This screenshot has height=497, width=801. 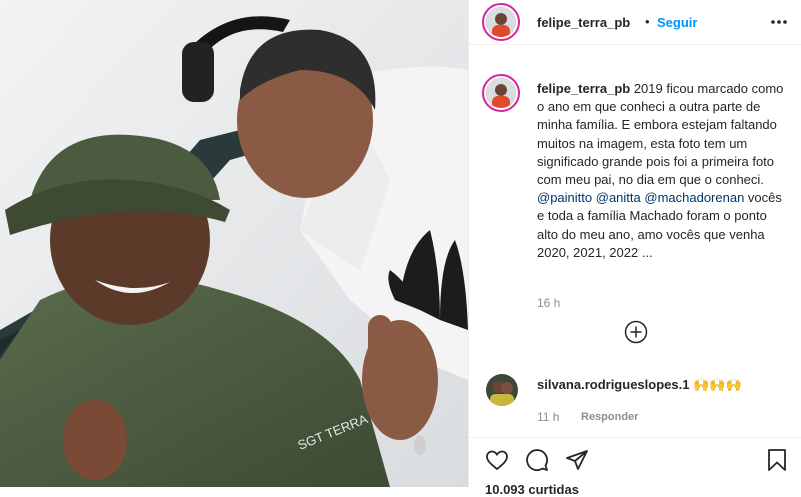 I want to click on comment-timestamp: 11 h, so click(x=548, y=417).